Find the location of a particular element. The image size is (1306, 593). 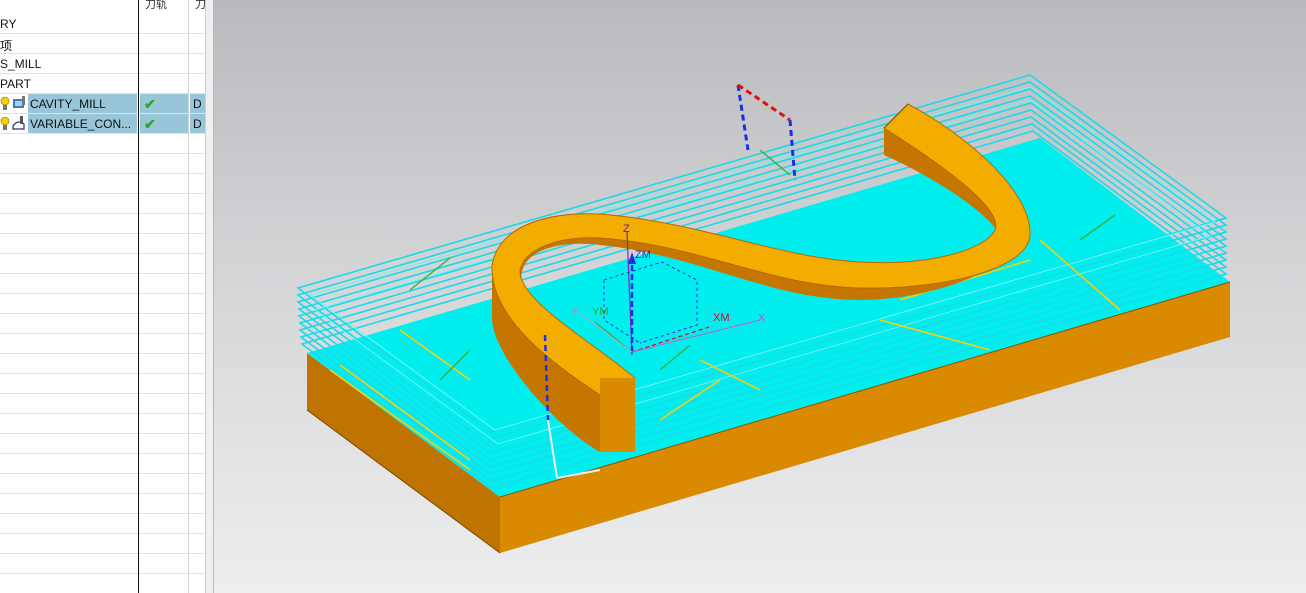

operation-row-variable-contour: VARIABLE_CON... ✔ D is located at coordinates (102, 124).